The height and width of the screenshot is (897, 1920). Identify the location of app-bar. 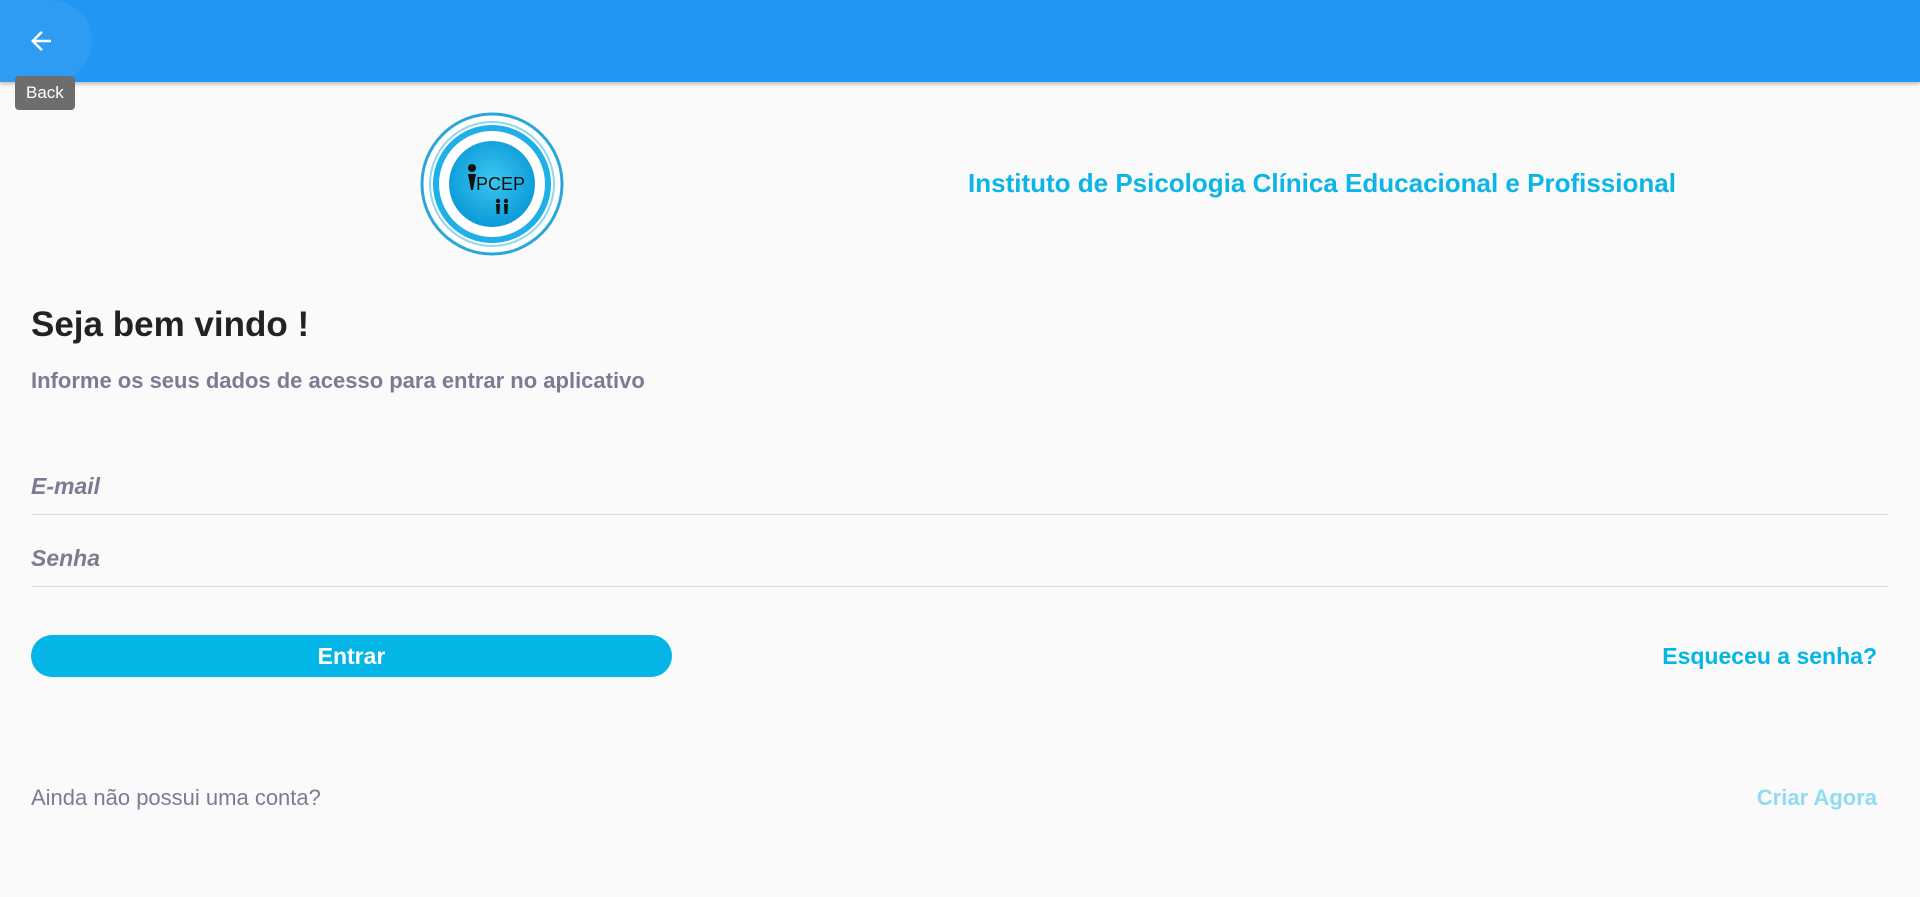
(960, 41).